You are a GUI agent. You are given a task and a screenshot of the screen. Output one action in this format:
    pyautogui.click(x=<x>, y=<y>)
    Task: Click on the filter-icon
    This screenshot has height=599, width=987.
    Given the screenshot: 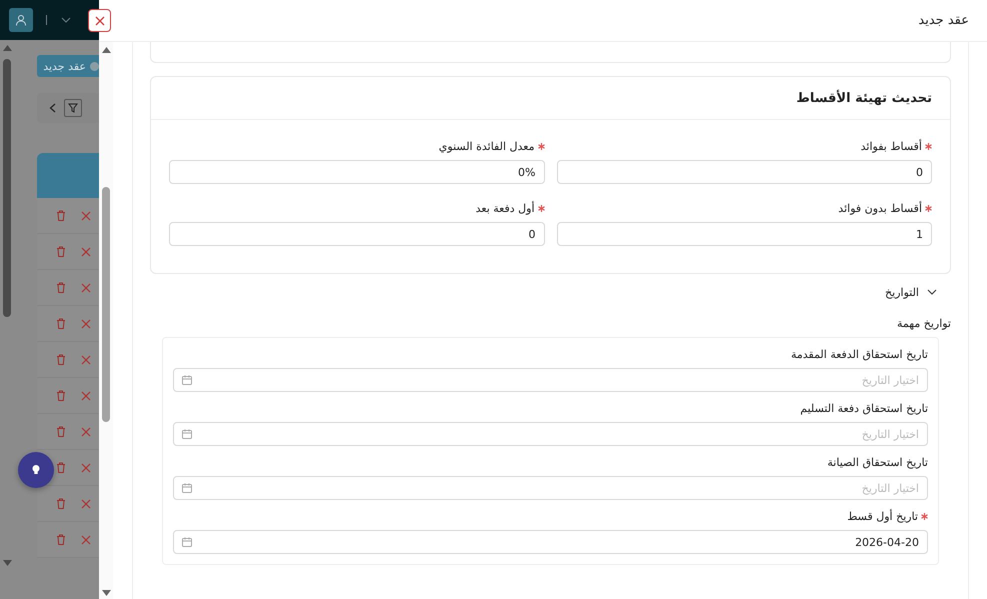 What is the action you would take?
    pyautogui.click(x=73, y=108)
    